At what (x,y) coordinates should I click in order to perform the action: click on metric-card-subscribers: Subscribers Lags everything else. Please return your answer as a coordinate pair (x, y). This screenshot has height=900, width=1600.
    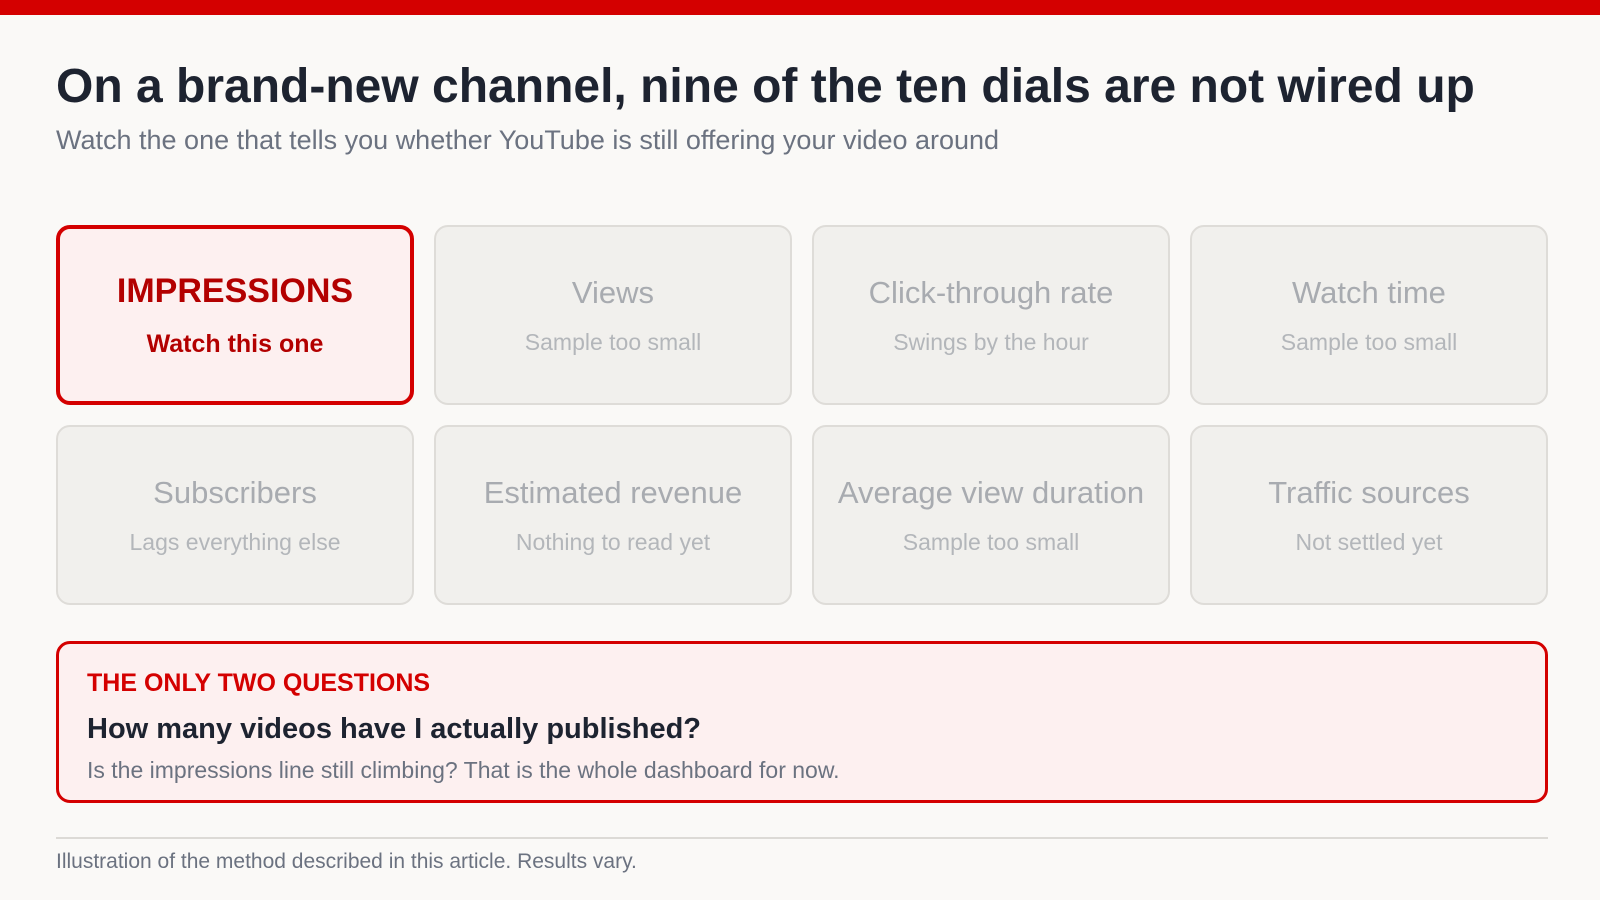
    Looking at the image, I should click on (235, 515).